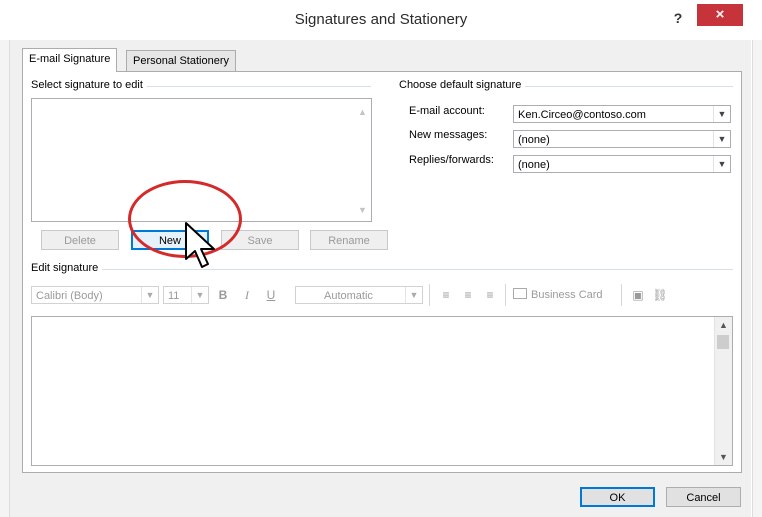 This screenshot has width=762, height=517. I want to click on font-name-select: Calibri (Body) ▼, so click(95, 295).